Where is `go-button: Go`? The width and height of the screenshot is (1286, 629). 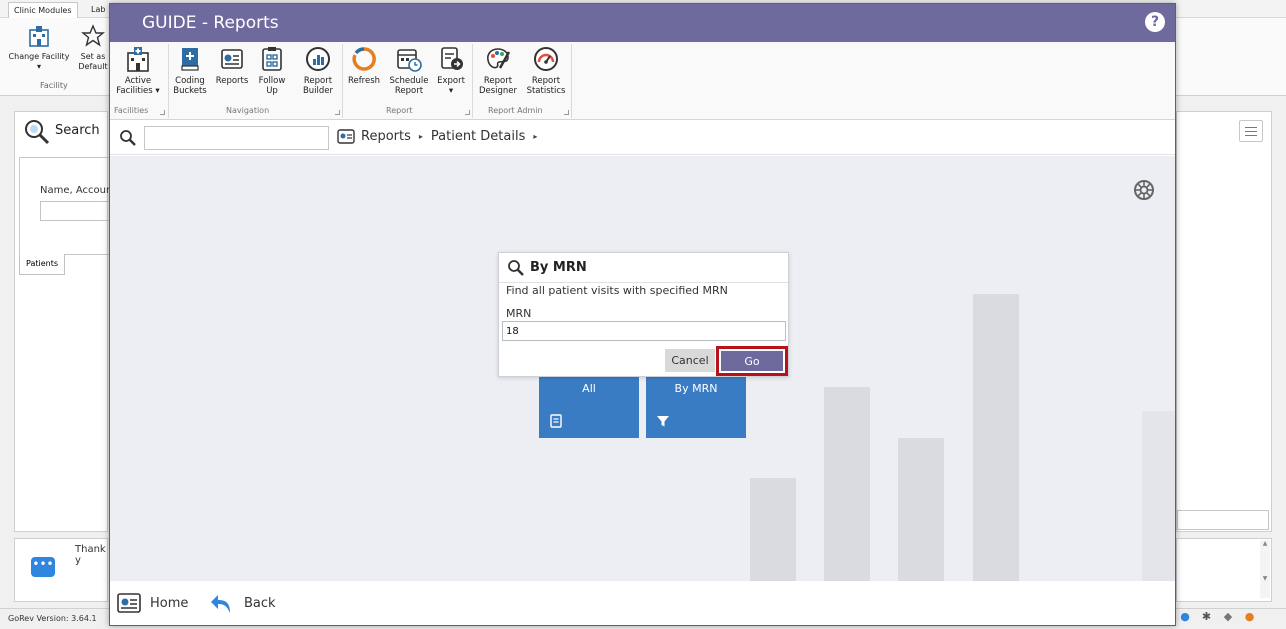
go-button: Go is located at coordinates (752, 361).